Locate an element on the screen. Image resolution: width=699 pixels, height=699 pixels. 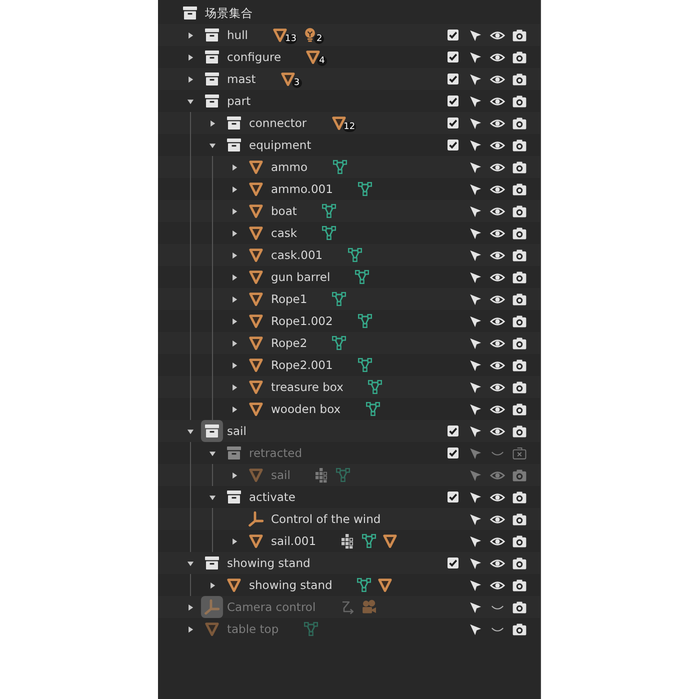
outliner-row: Control of the wind is located at coordinates (349, 519).